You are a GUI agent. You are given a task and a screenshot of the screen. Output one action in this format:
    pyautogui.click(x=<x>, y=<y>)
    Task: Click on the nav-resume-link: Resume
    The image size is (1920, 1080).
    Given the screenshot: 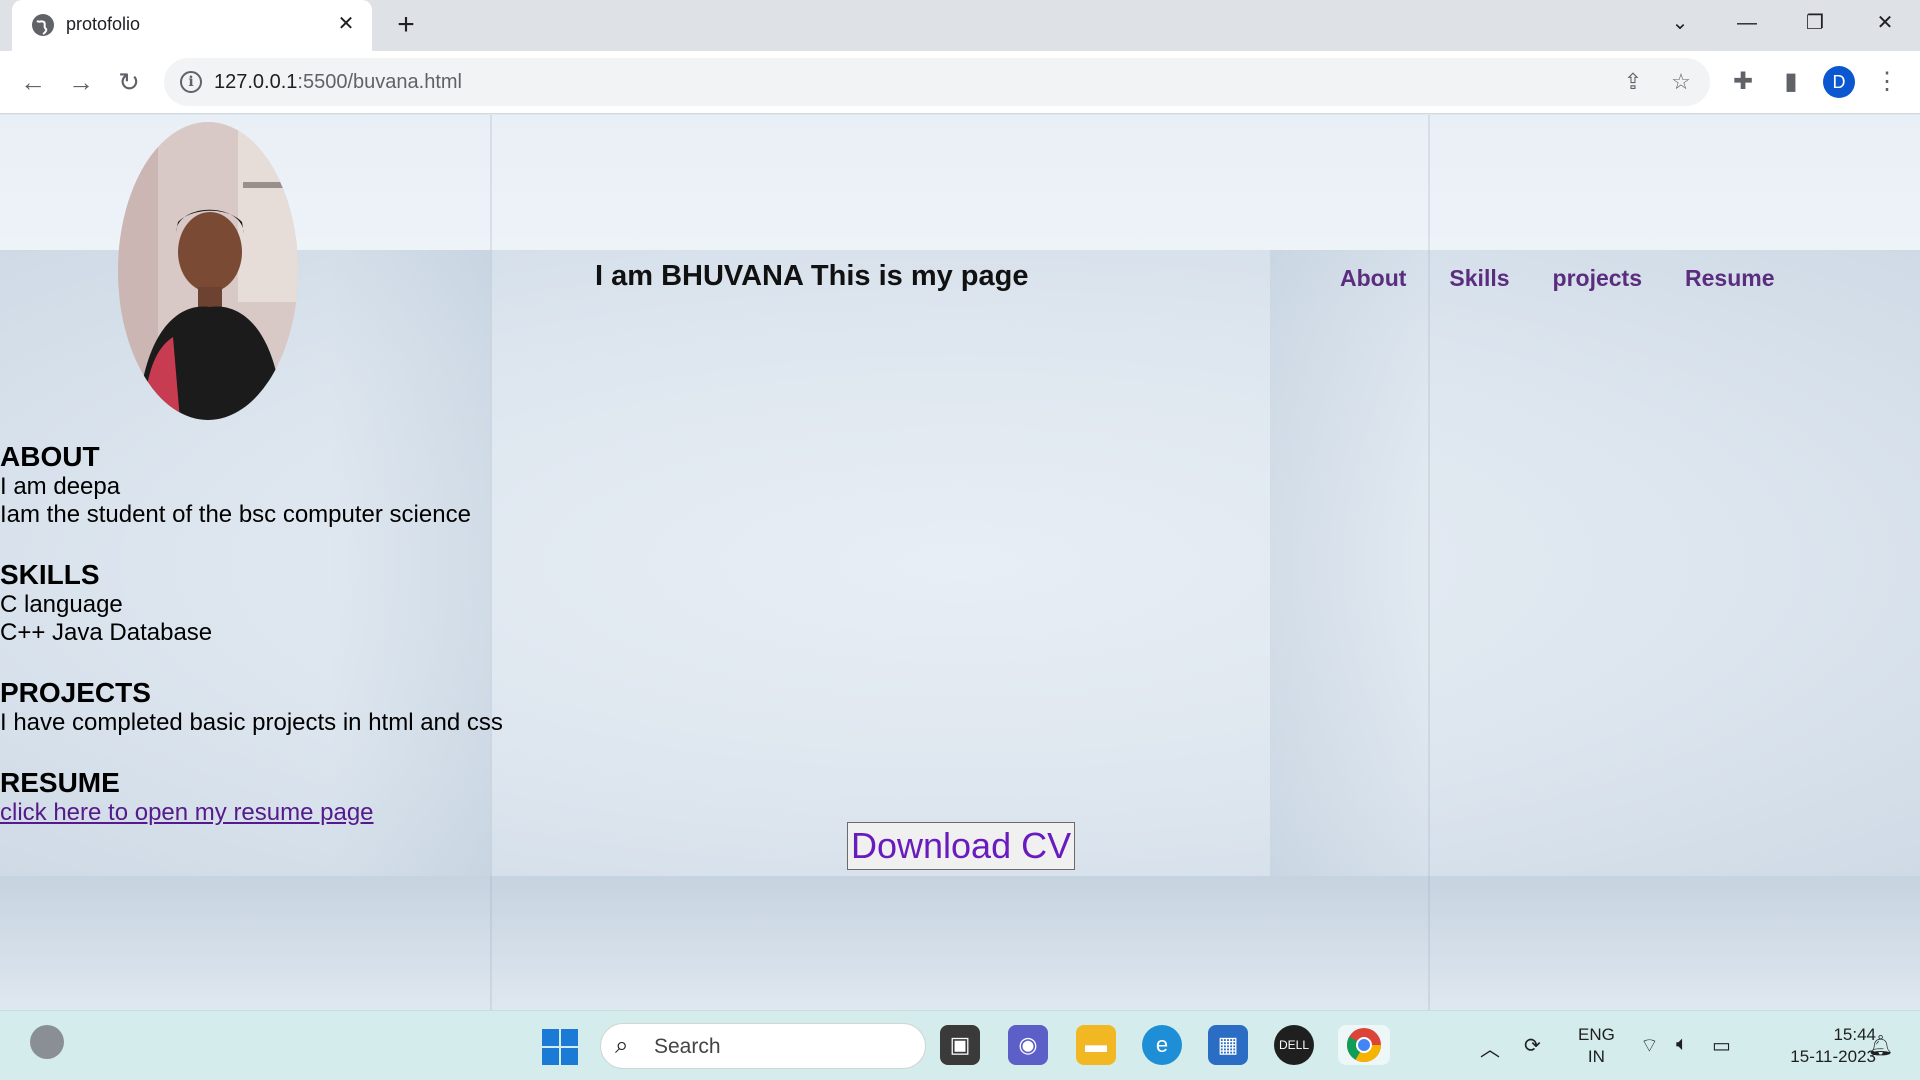 What is the action you would take?
    pyautogui.click(x=1729, y=278)
    